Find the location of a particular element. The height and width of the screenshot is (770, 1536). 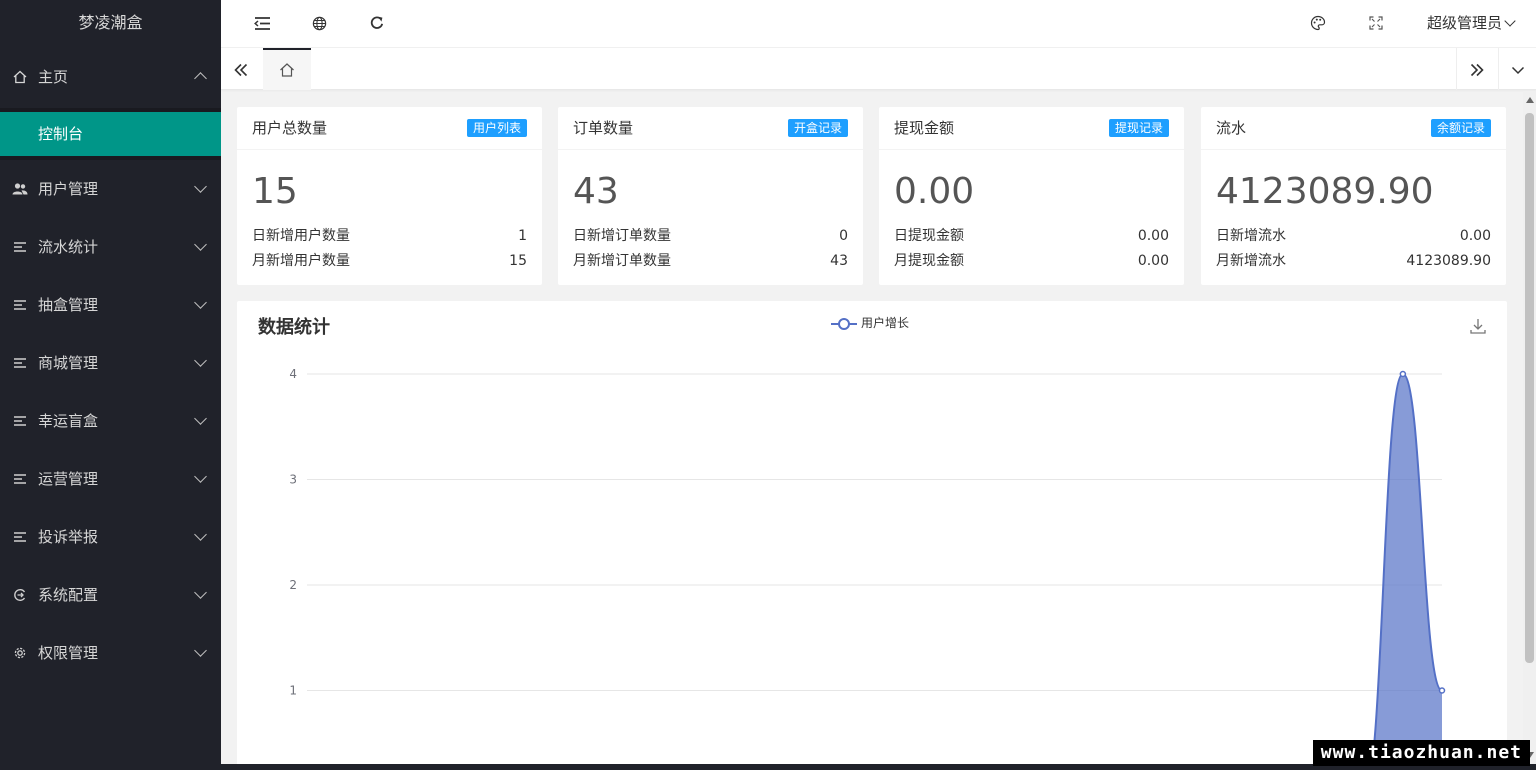

config-icon is located at coordinates (20, 595).